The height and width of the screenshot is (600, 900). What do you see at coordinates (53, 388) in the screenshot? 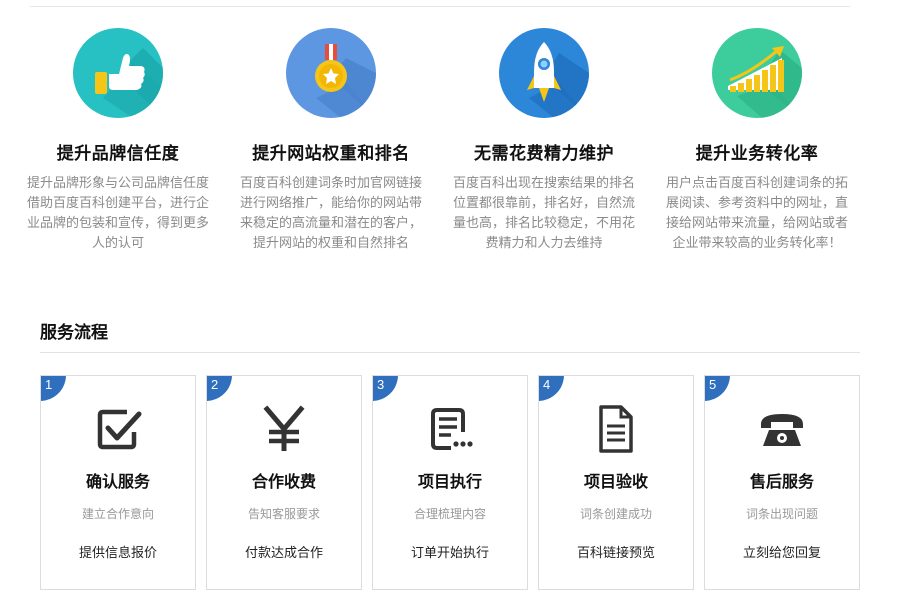
I see `step-number-badge: 1` at bounding box center [53, 388].